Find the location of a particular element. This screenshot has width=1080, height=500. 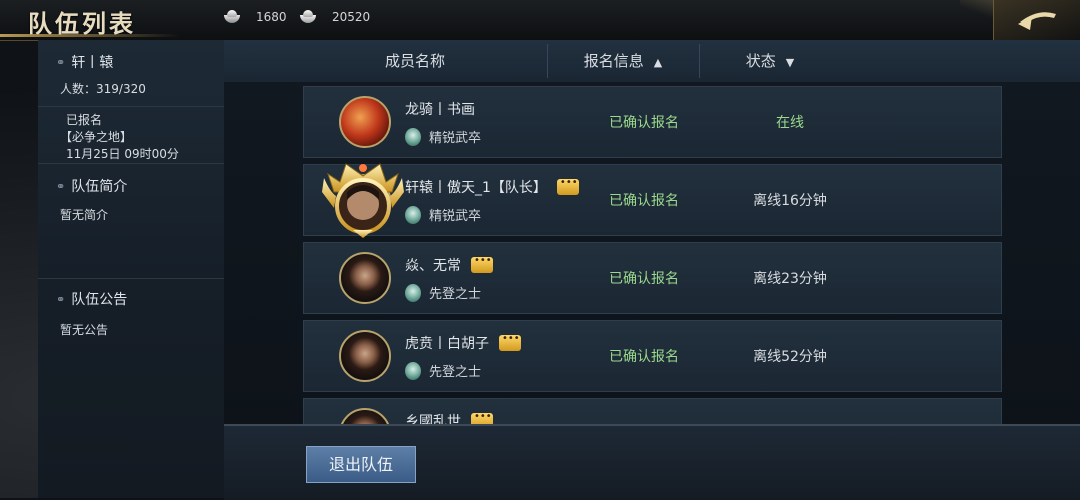

member-row: 龙骑丨书画 精锐武卒 已确认报名 在线 is located at coordinates (652, 122).